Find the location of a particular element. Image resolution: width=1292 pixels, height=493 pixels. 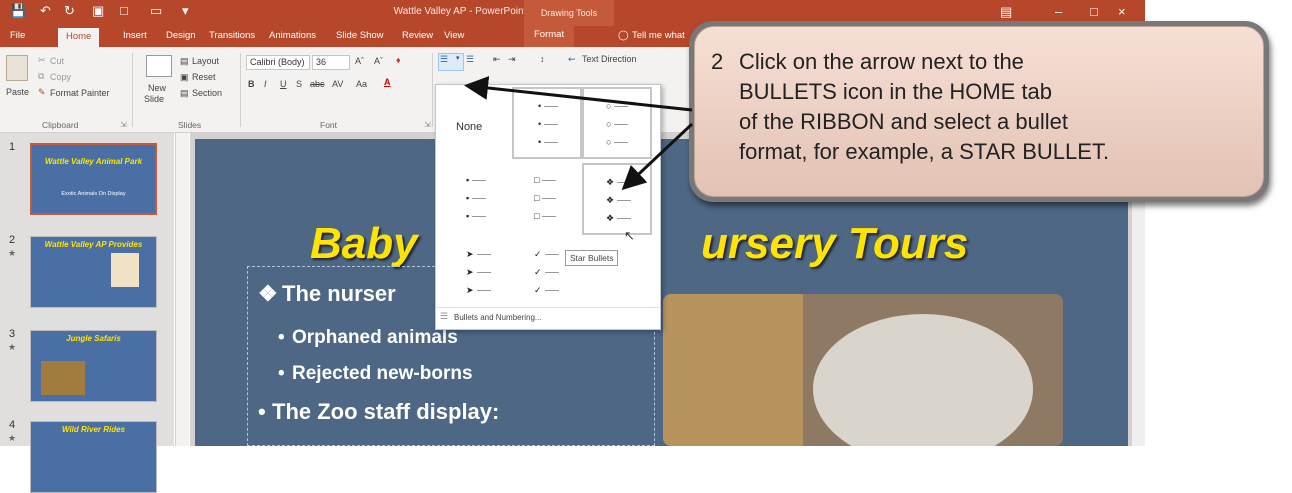

tab-review: Review is located at coordinates (417, 35).